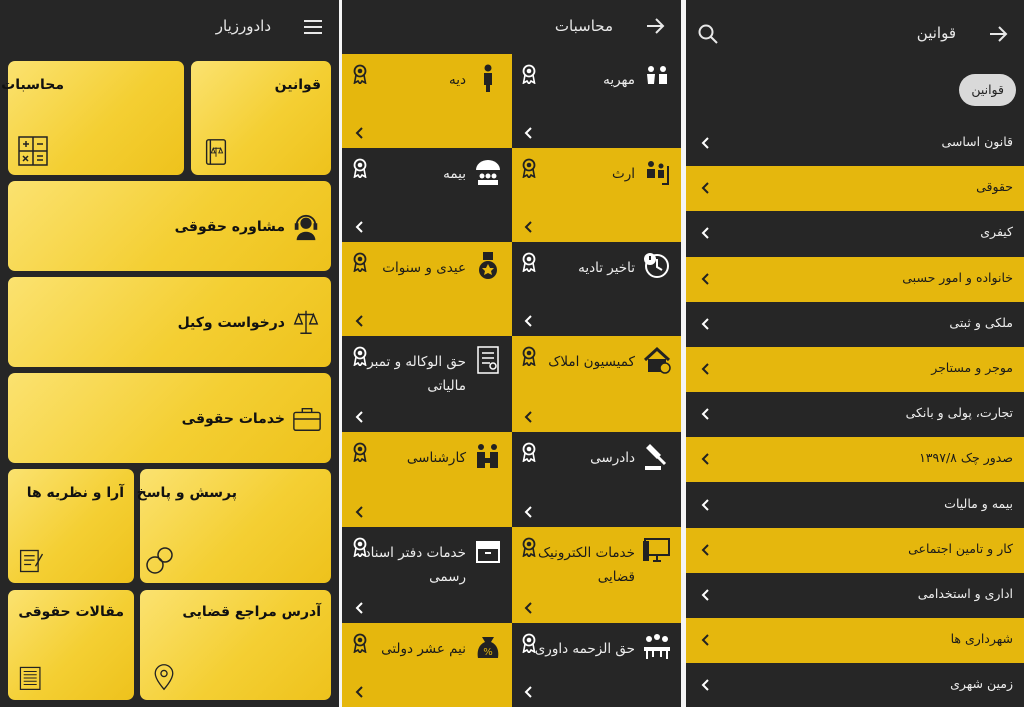 This screenshot has height=707, width=1024. I want to click on calc-item: عیدی و سنوات, so click(427, 289).